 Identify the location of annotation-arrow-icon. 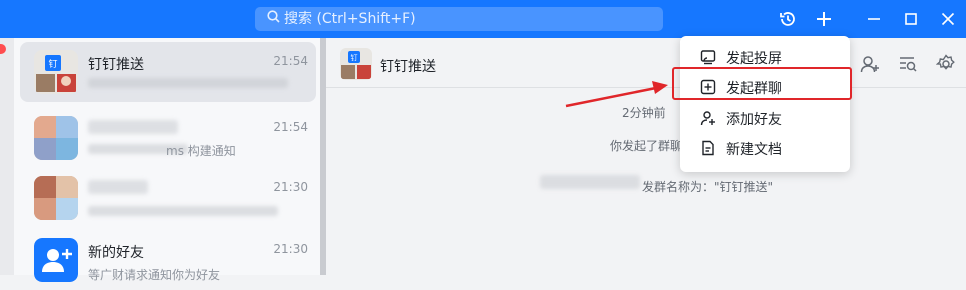
(616, 94).